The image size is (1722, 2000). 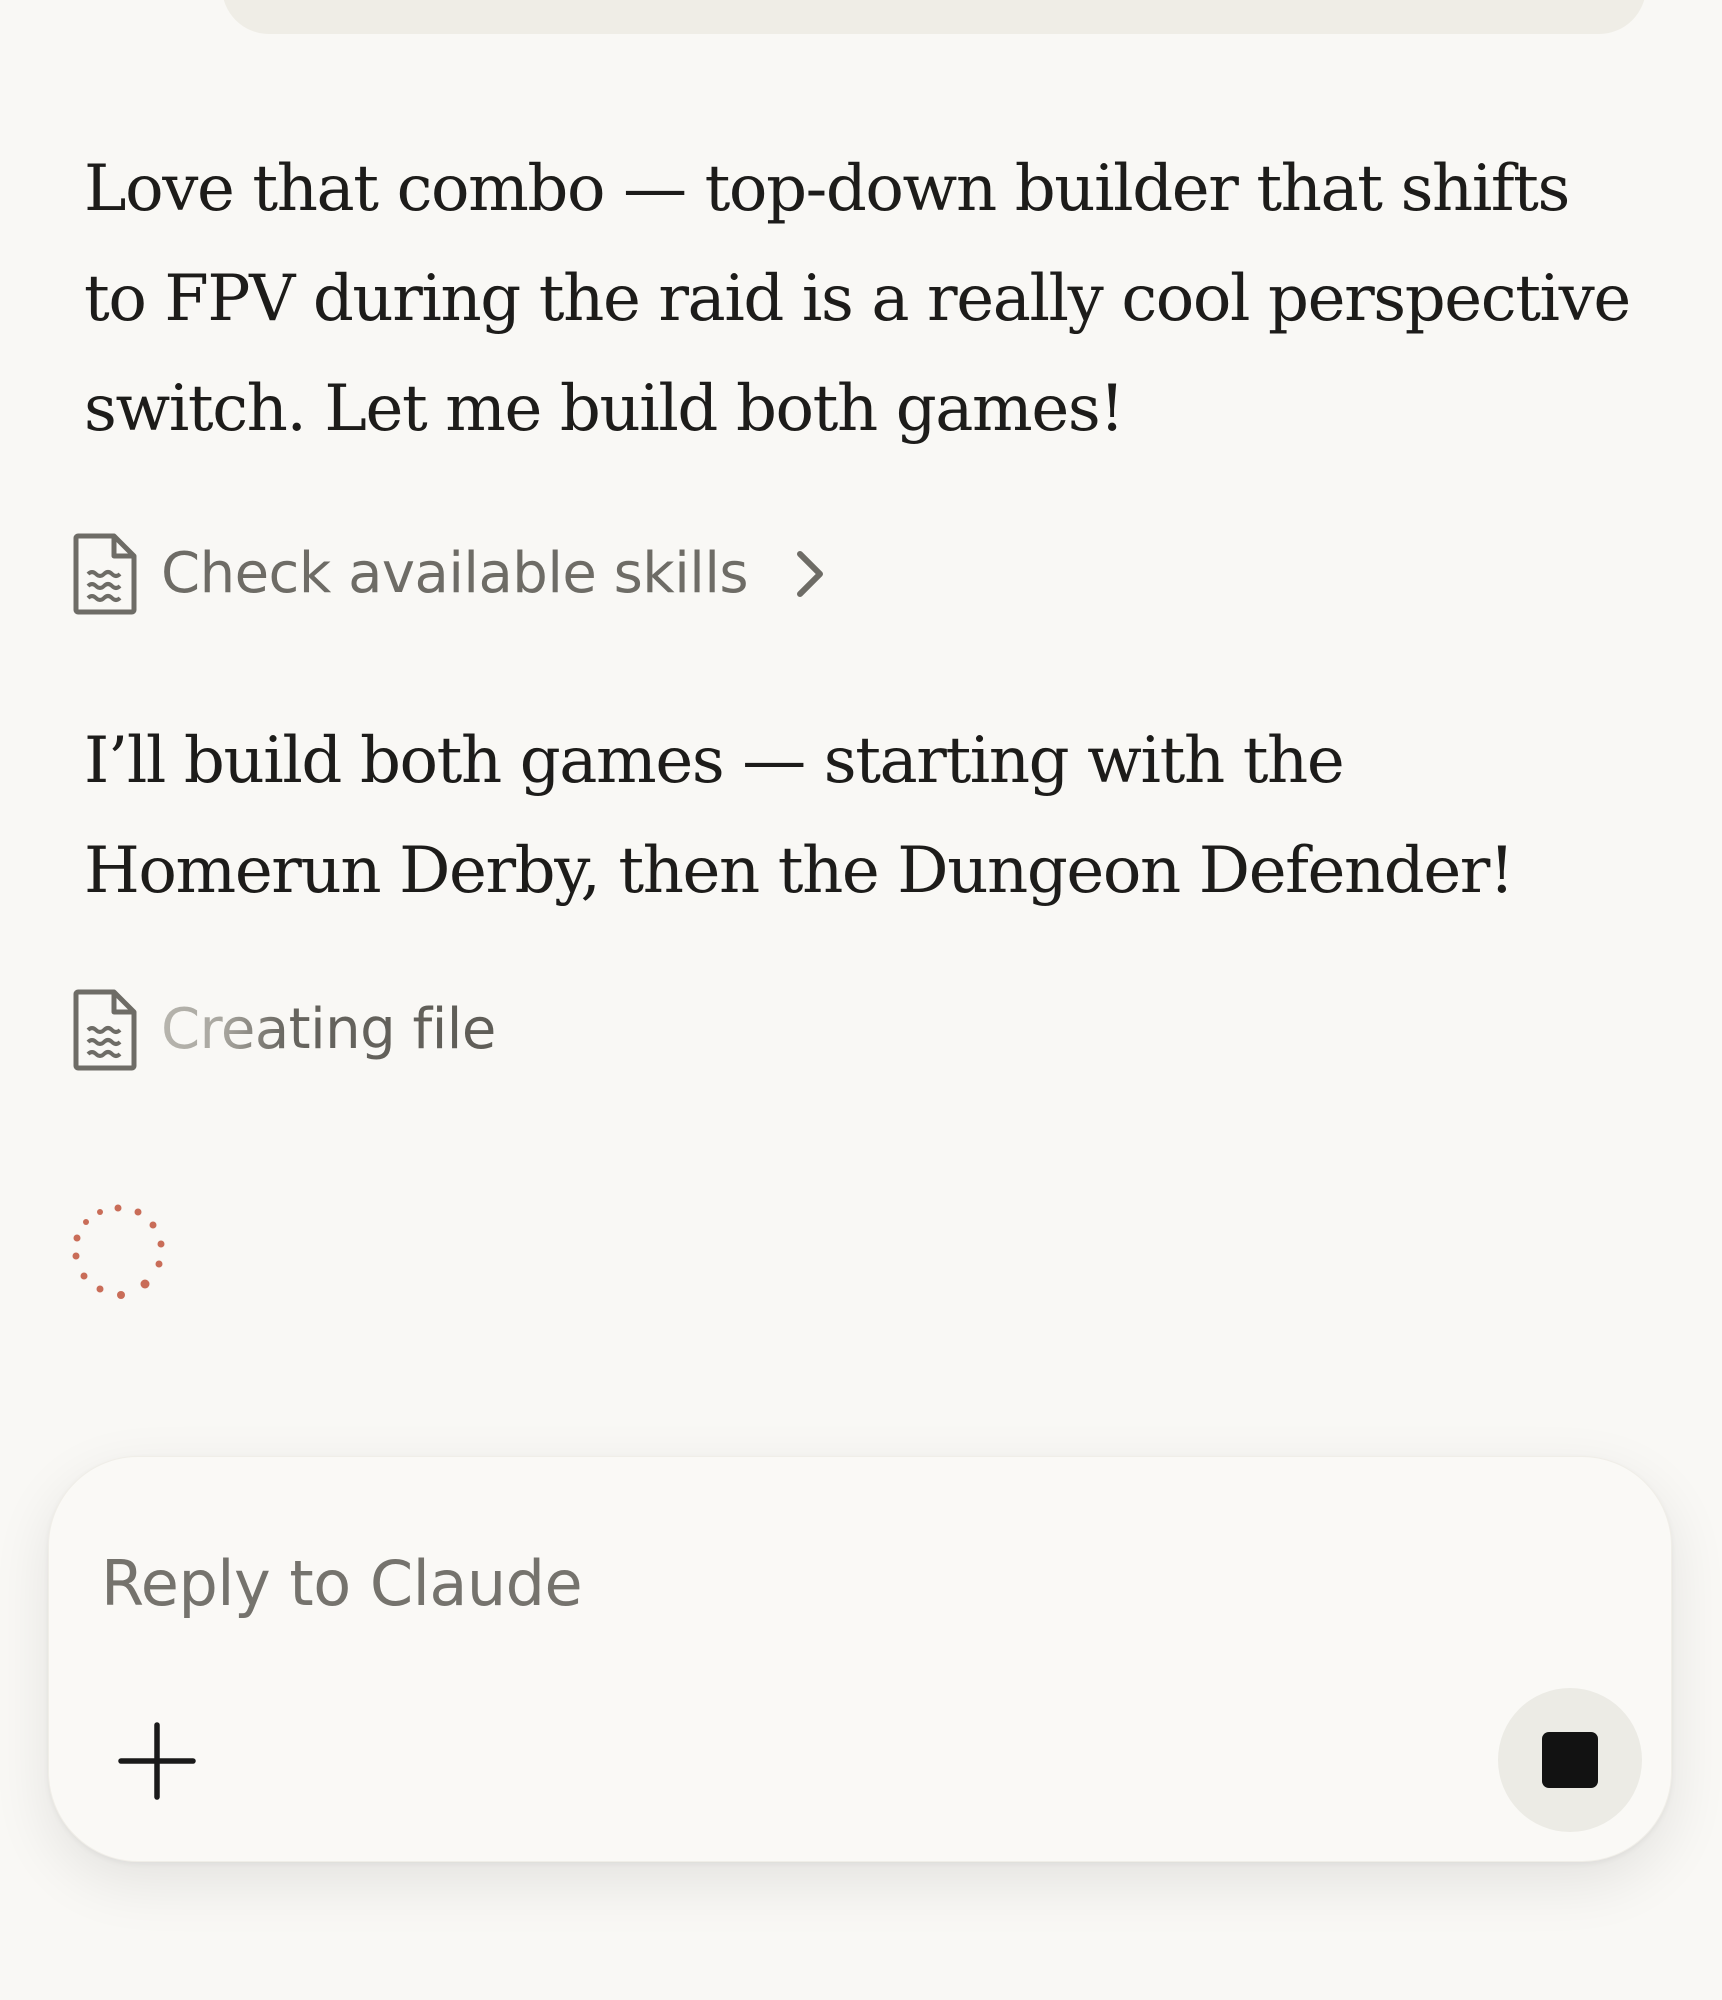 What do you see at coordinates (328, 1030) in the screenshot?
I see `tool-call-status-label: Creating file` at bounding box center [328, 1030].